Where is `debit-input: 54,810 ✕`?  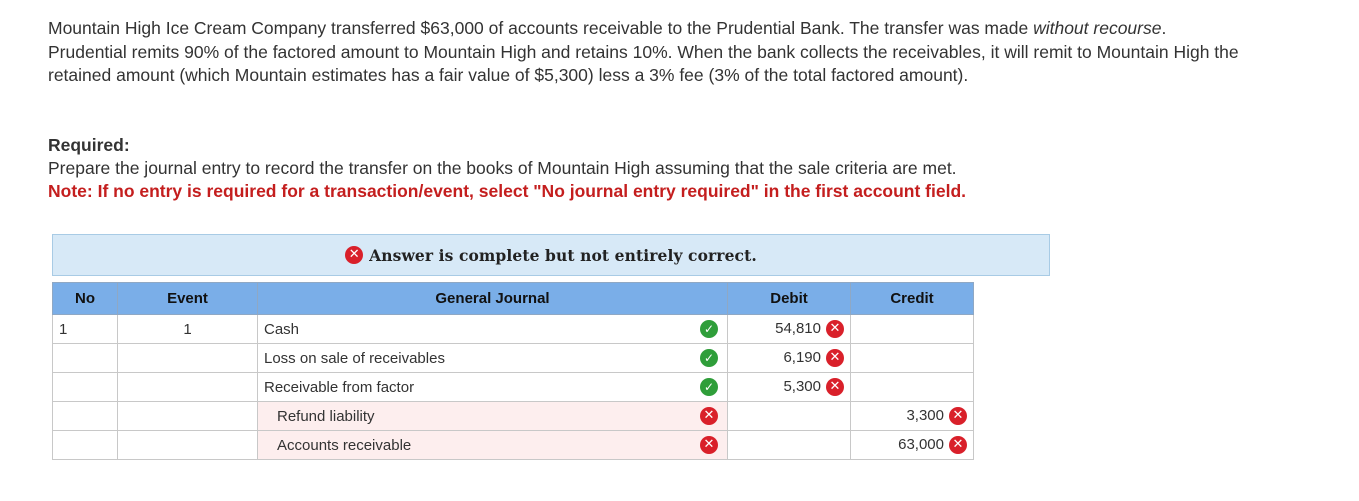
debit-input: 54,810 ✕ is located at coordinates (789, 329).